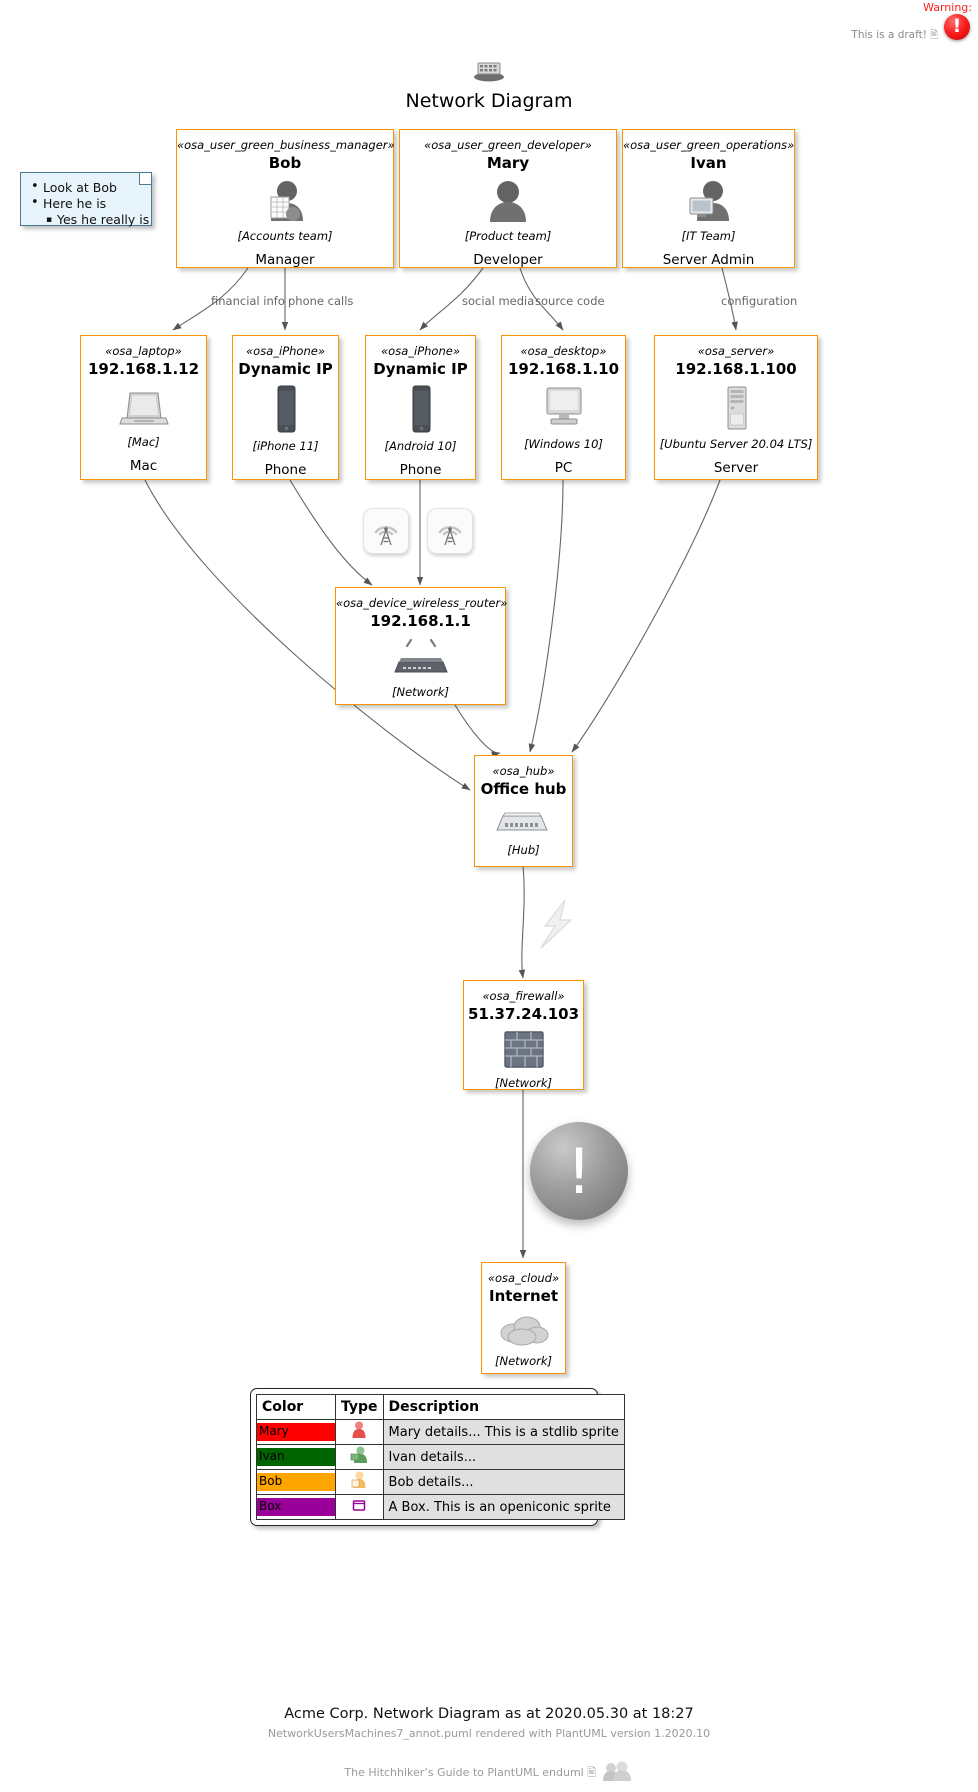 Image resolution: width=978 pixels, height=1792 pixels. I want to click on office-building-sprite, so click(489, 72).